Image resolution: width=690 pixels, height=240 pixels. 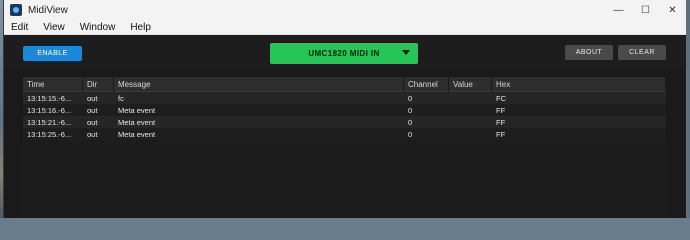 What do you see at coordinates (344, 98) in the screenshot?
I see `table-row: 13:15:15.-6... out fc 0 FC` at bounding box center [344, 98].